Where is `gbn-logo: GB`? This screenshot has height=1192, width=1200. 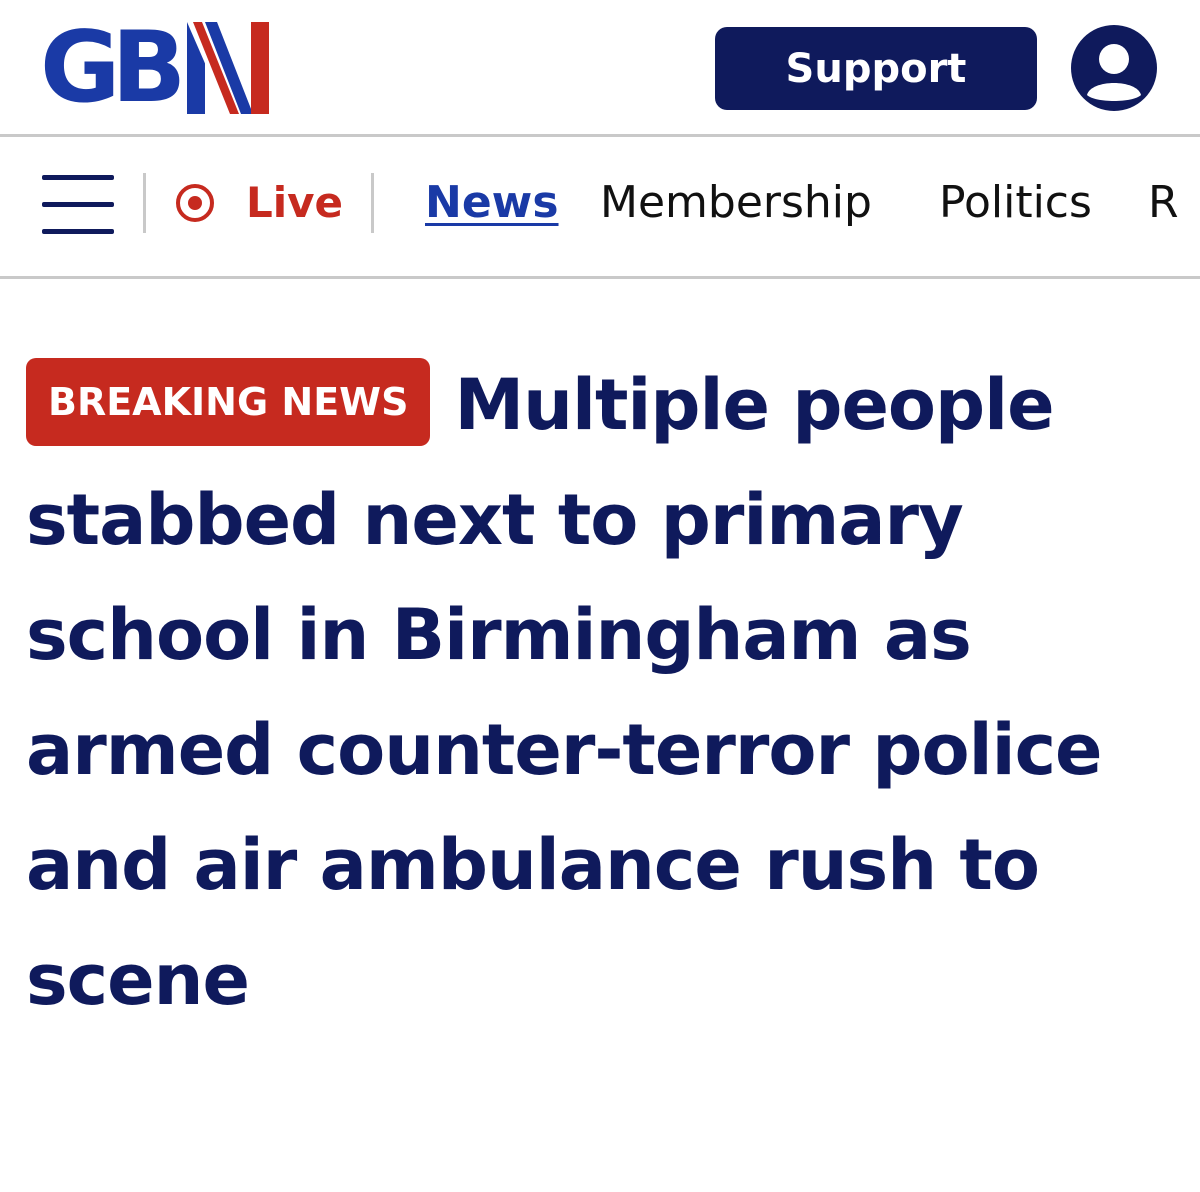
gbn-logo: GB is located at coordinates (155, 68).